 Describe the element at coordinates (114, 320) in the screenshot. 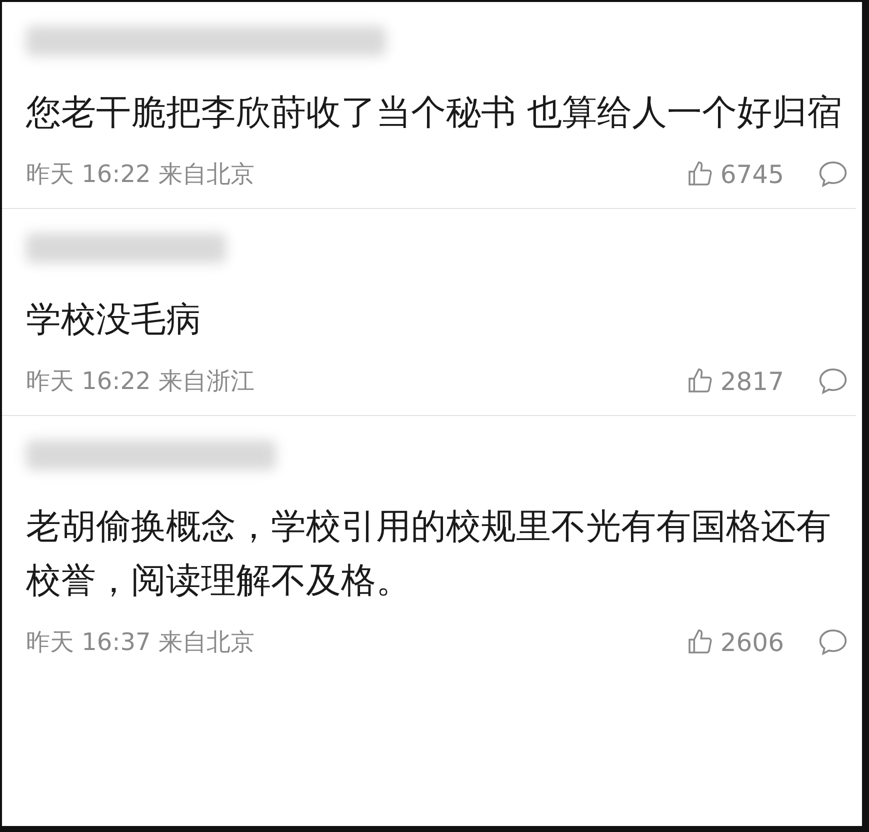

I see `comment-text: 学校没毛病` at that location.